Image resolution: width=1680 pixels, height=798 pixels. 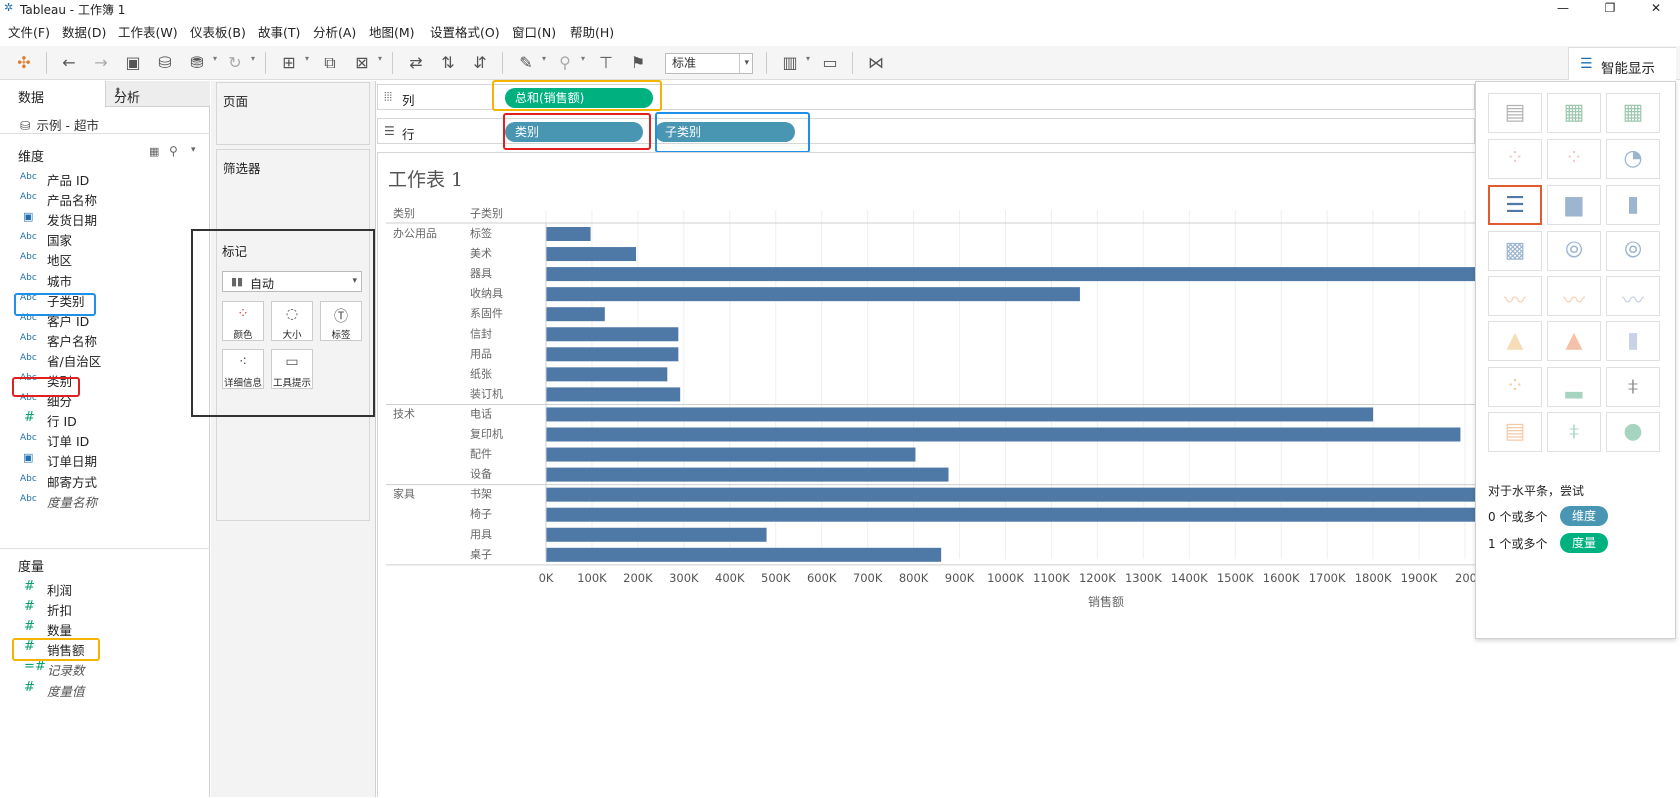 What do you see at coordinates (1518, 517) in the screenshot?
I see `dimension-requirement: 0 个或多个` at bounding box center [1518, 517].